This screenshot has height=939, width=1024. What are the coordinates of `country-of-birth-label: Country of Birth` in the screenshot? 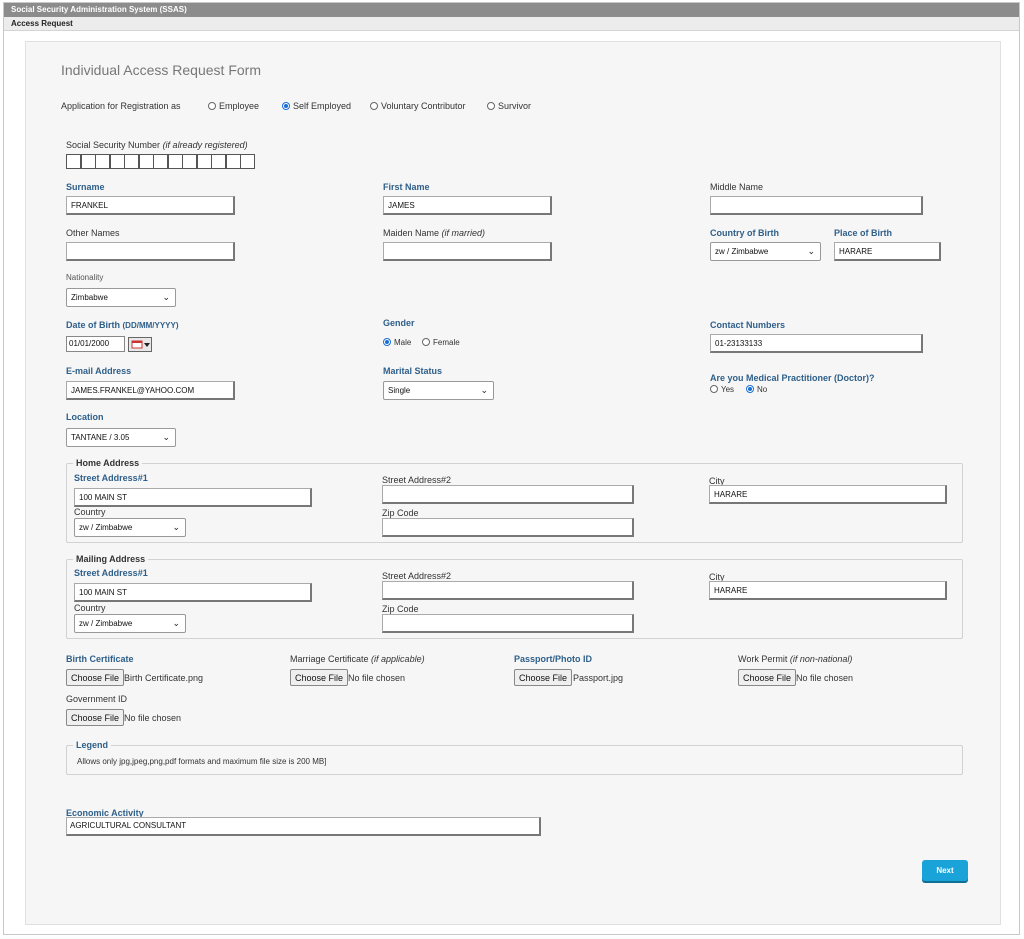 It's located at (744, 233).